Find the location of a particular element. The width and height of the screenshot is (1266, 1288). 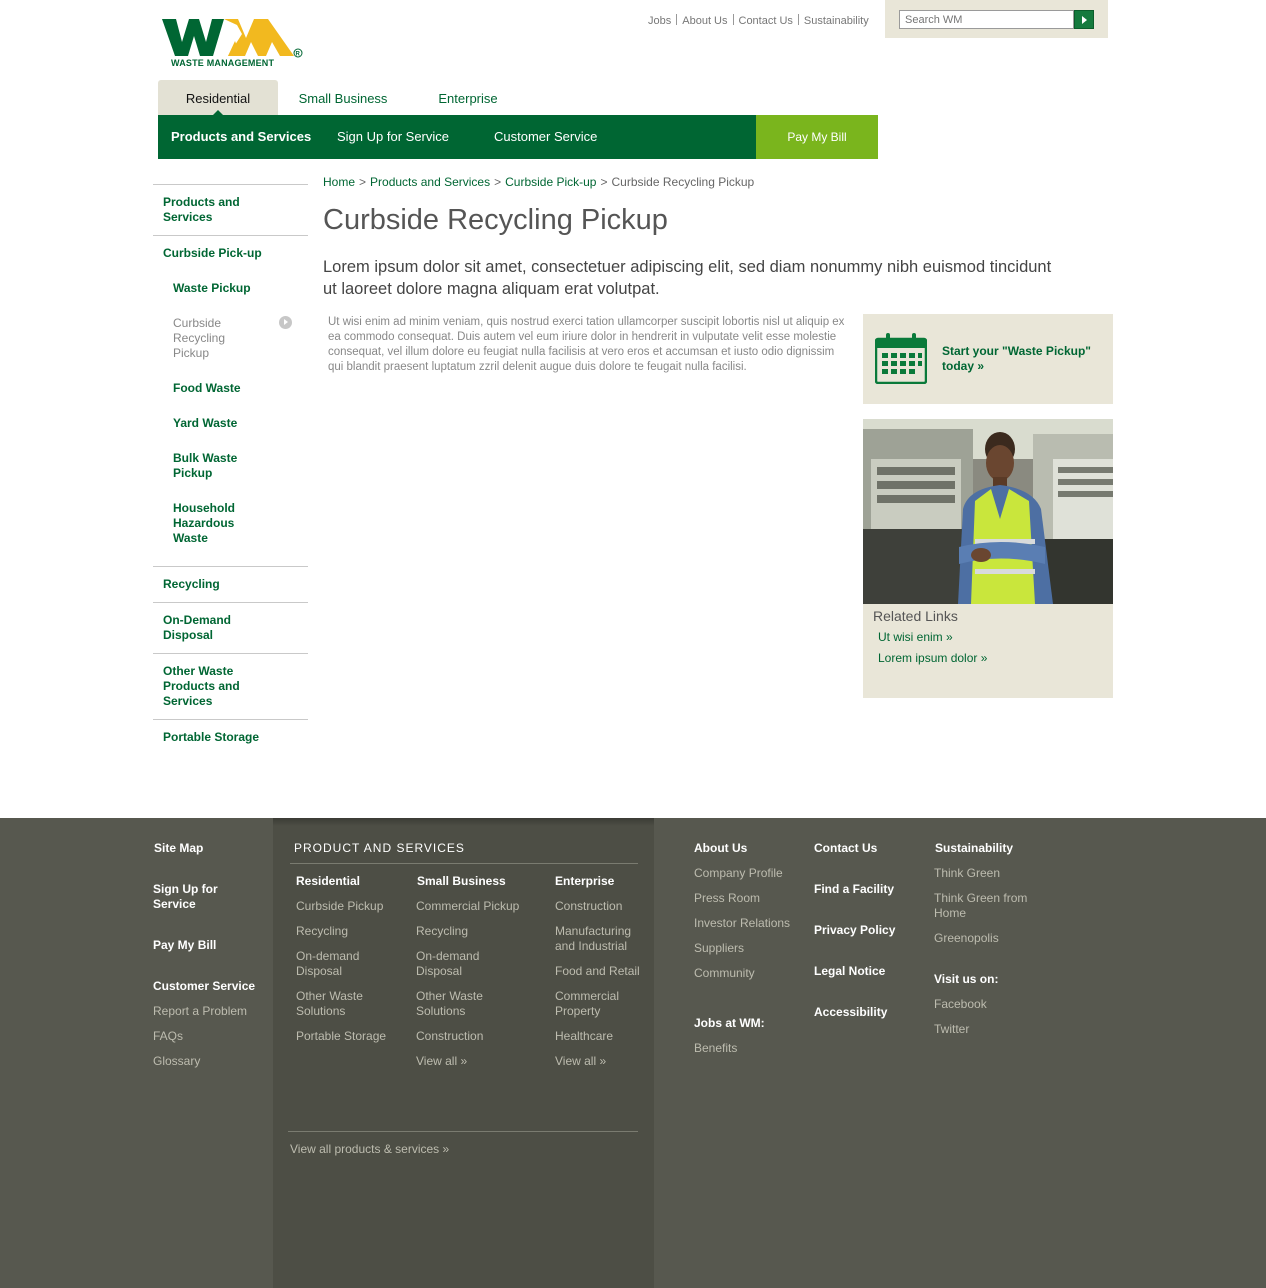

sidebar-item-portable-storage: Portable Storage is located at coordinates (233, 737).